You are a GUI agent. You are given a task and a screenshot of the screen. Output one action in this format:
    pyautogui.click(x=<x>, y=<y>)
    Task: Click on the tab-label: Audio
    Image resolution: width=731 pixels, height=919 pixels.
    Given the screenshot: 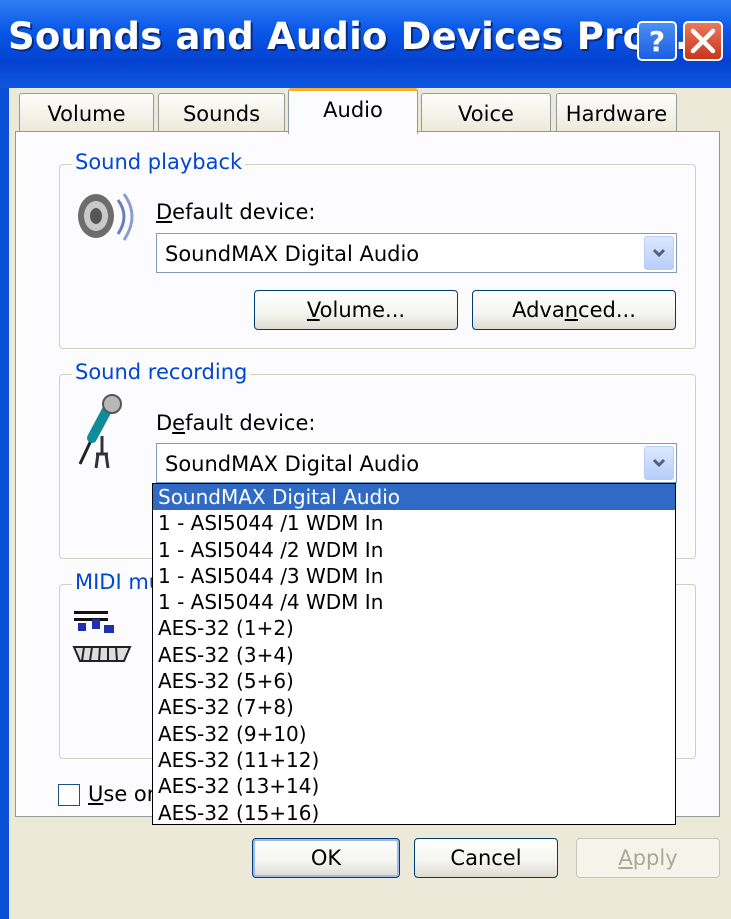 What is the action you would take?
    pyautogui.click(x=353, y=110)
    